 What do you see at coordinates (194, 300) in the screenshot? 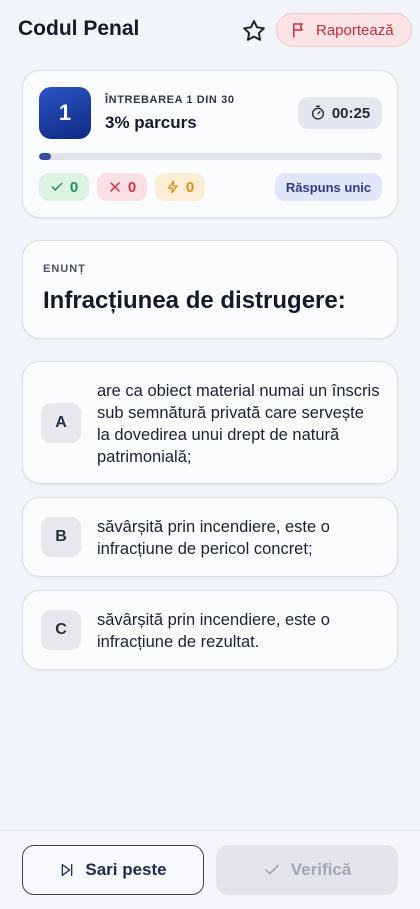
I see `question-statement: Infracțiunea de distrugere:` at bounding box center [194, 300].